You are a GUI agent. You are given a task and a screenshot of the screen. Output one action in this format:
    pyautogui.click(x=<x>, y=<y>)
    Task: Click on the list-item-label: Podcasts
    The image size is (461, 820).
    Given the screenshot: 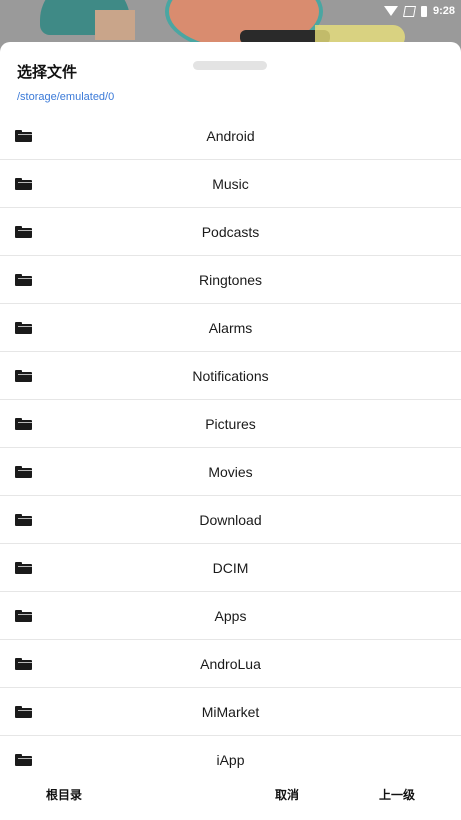 What is the action you would take?
    pyautogui.click(x=230, y=231)
    